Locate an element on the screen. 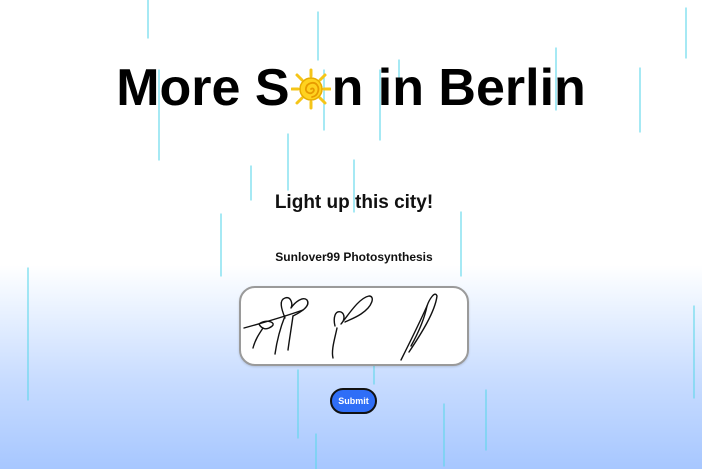 The image size is (702, 469). title-text-before: More S is located at coordinates (203, 88).